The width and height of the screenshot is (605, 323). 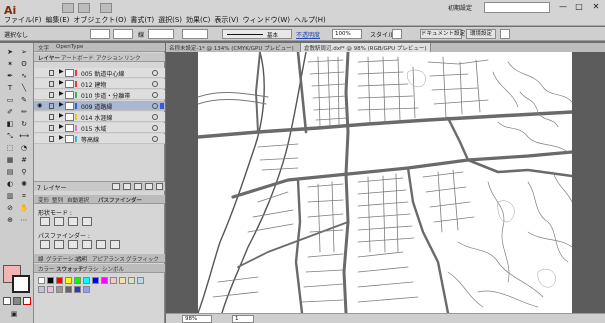 What do you see at coordinates (115, 244) in the screenshot?
I see `minus-back-icon` at bounding box center [115, 244].